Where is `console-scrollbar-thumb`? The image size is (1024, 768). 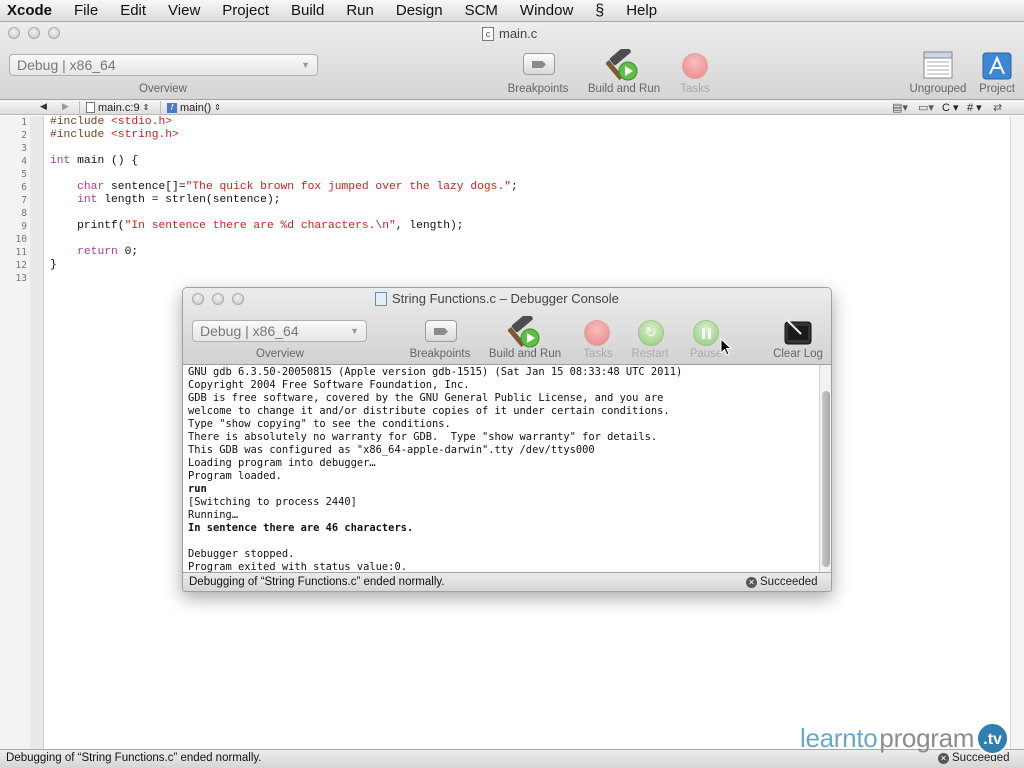
console-scrollbar-thumb is located at coordinates (826, 479).